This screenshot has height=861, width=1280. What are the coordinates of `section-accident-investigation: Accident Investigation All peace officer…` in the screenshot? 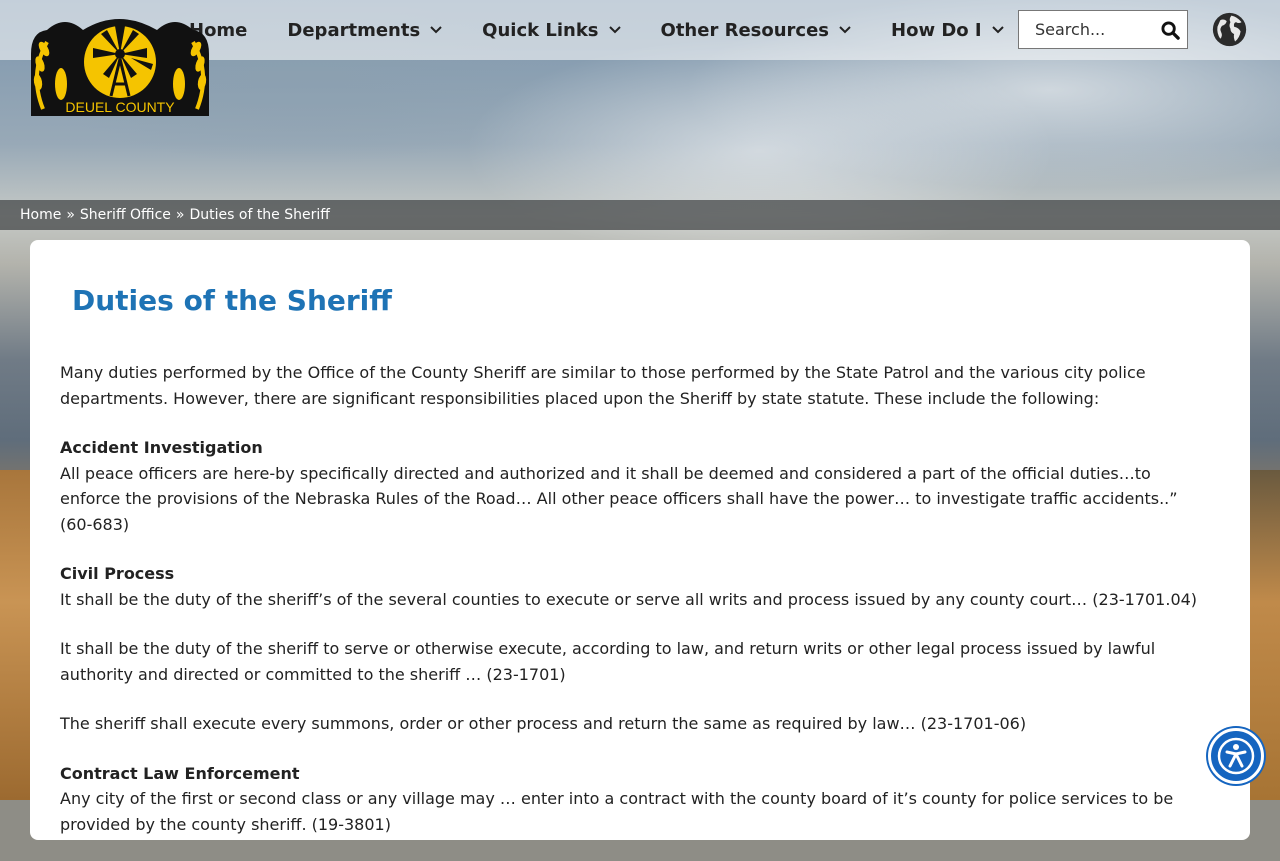 It's located at (635, 486).